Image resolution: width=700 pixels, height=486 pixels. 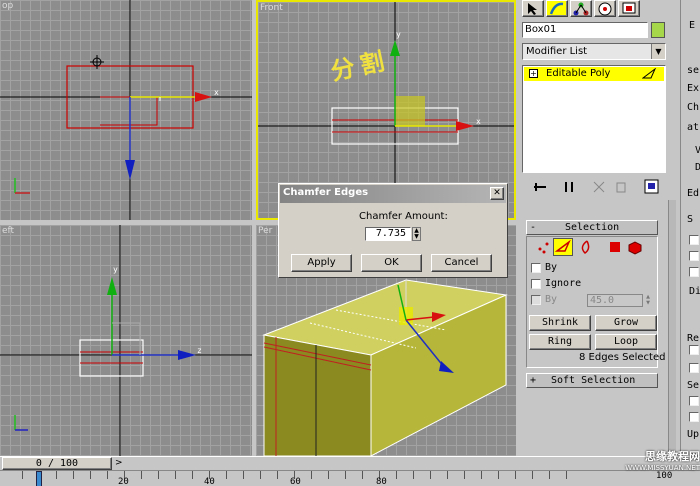 I want to click on time-next-arrow: >, so click(x=119, y=463).